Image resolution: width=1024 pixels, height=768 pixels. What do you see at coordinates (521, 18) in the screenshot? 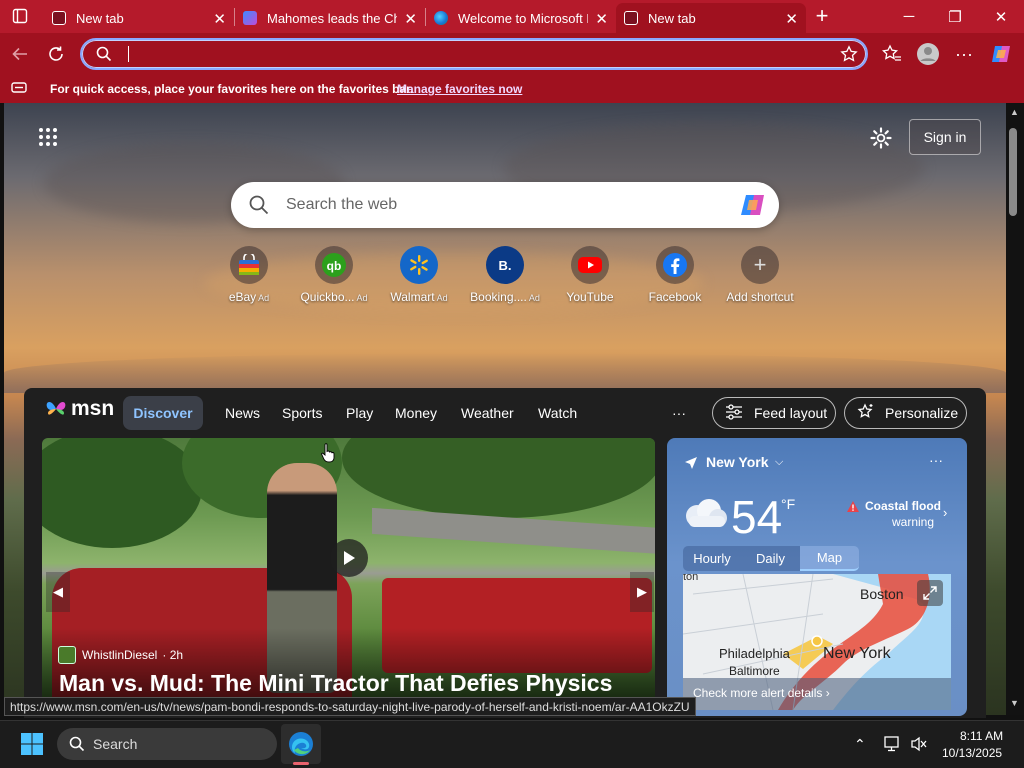
I see `tab-welcome-edge: Welcome to Microsoft E ✕` at bounding box center [521, 18].